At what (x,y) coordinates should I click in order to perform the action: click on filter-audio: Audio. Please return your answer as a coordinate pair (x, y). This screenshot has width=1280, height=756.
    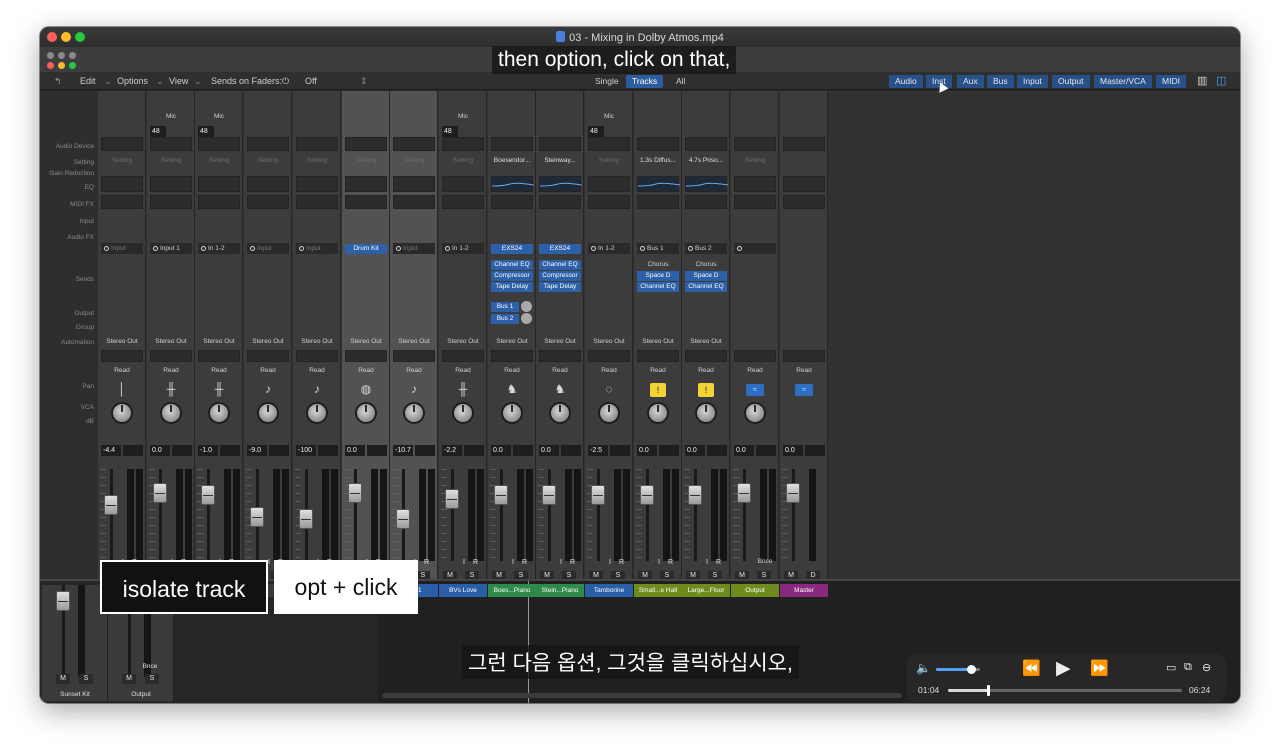
    Looking at the image, I should click on (906, 81).